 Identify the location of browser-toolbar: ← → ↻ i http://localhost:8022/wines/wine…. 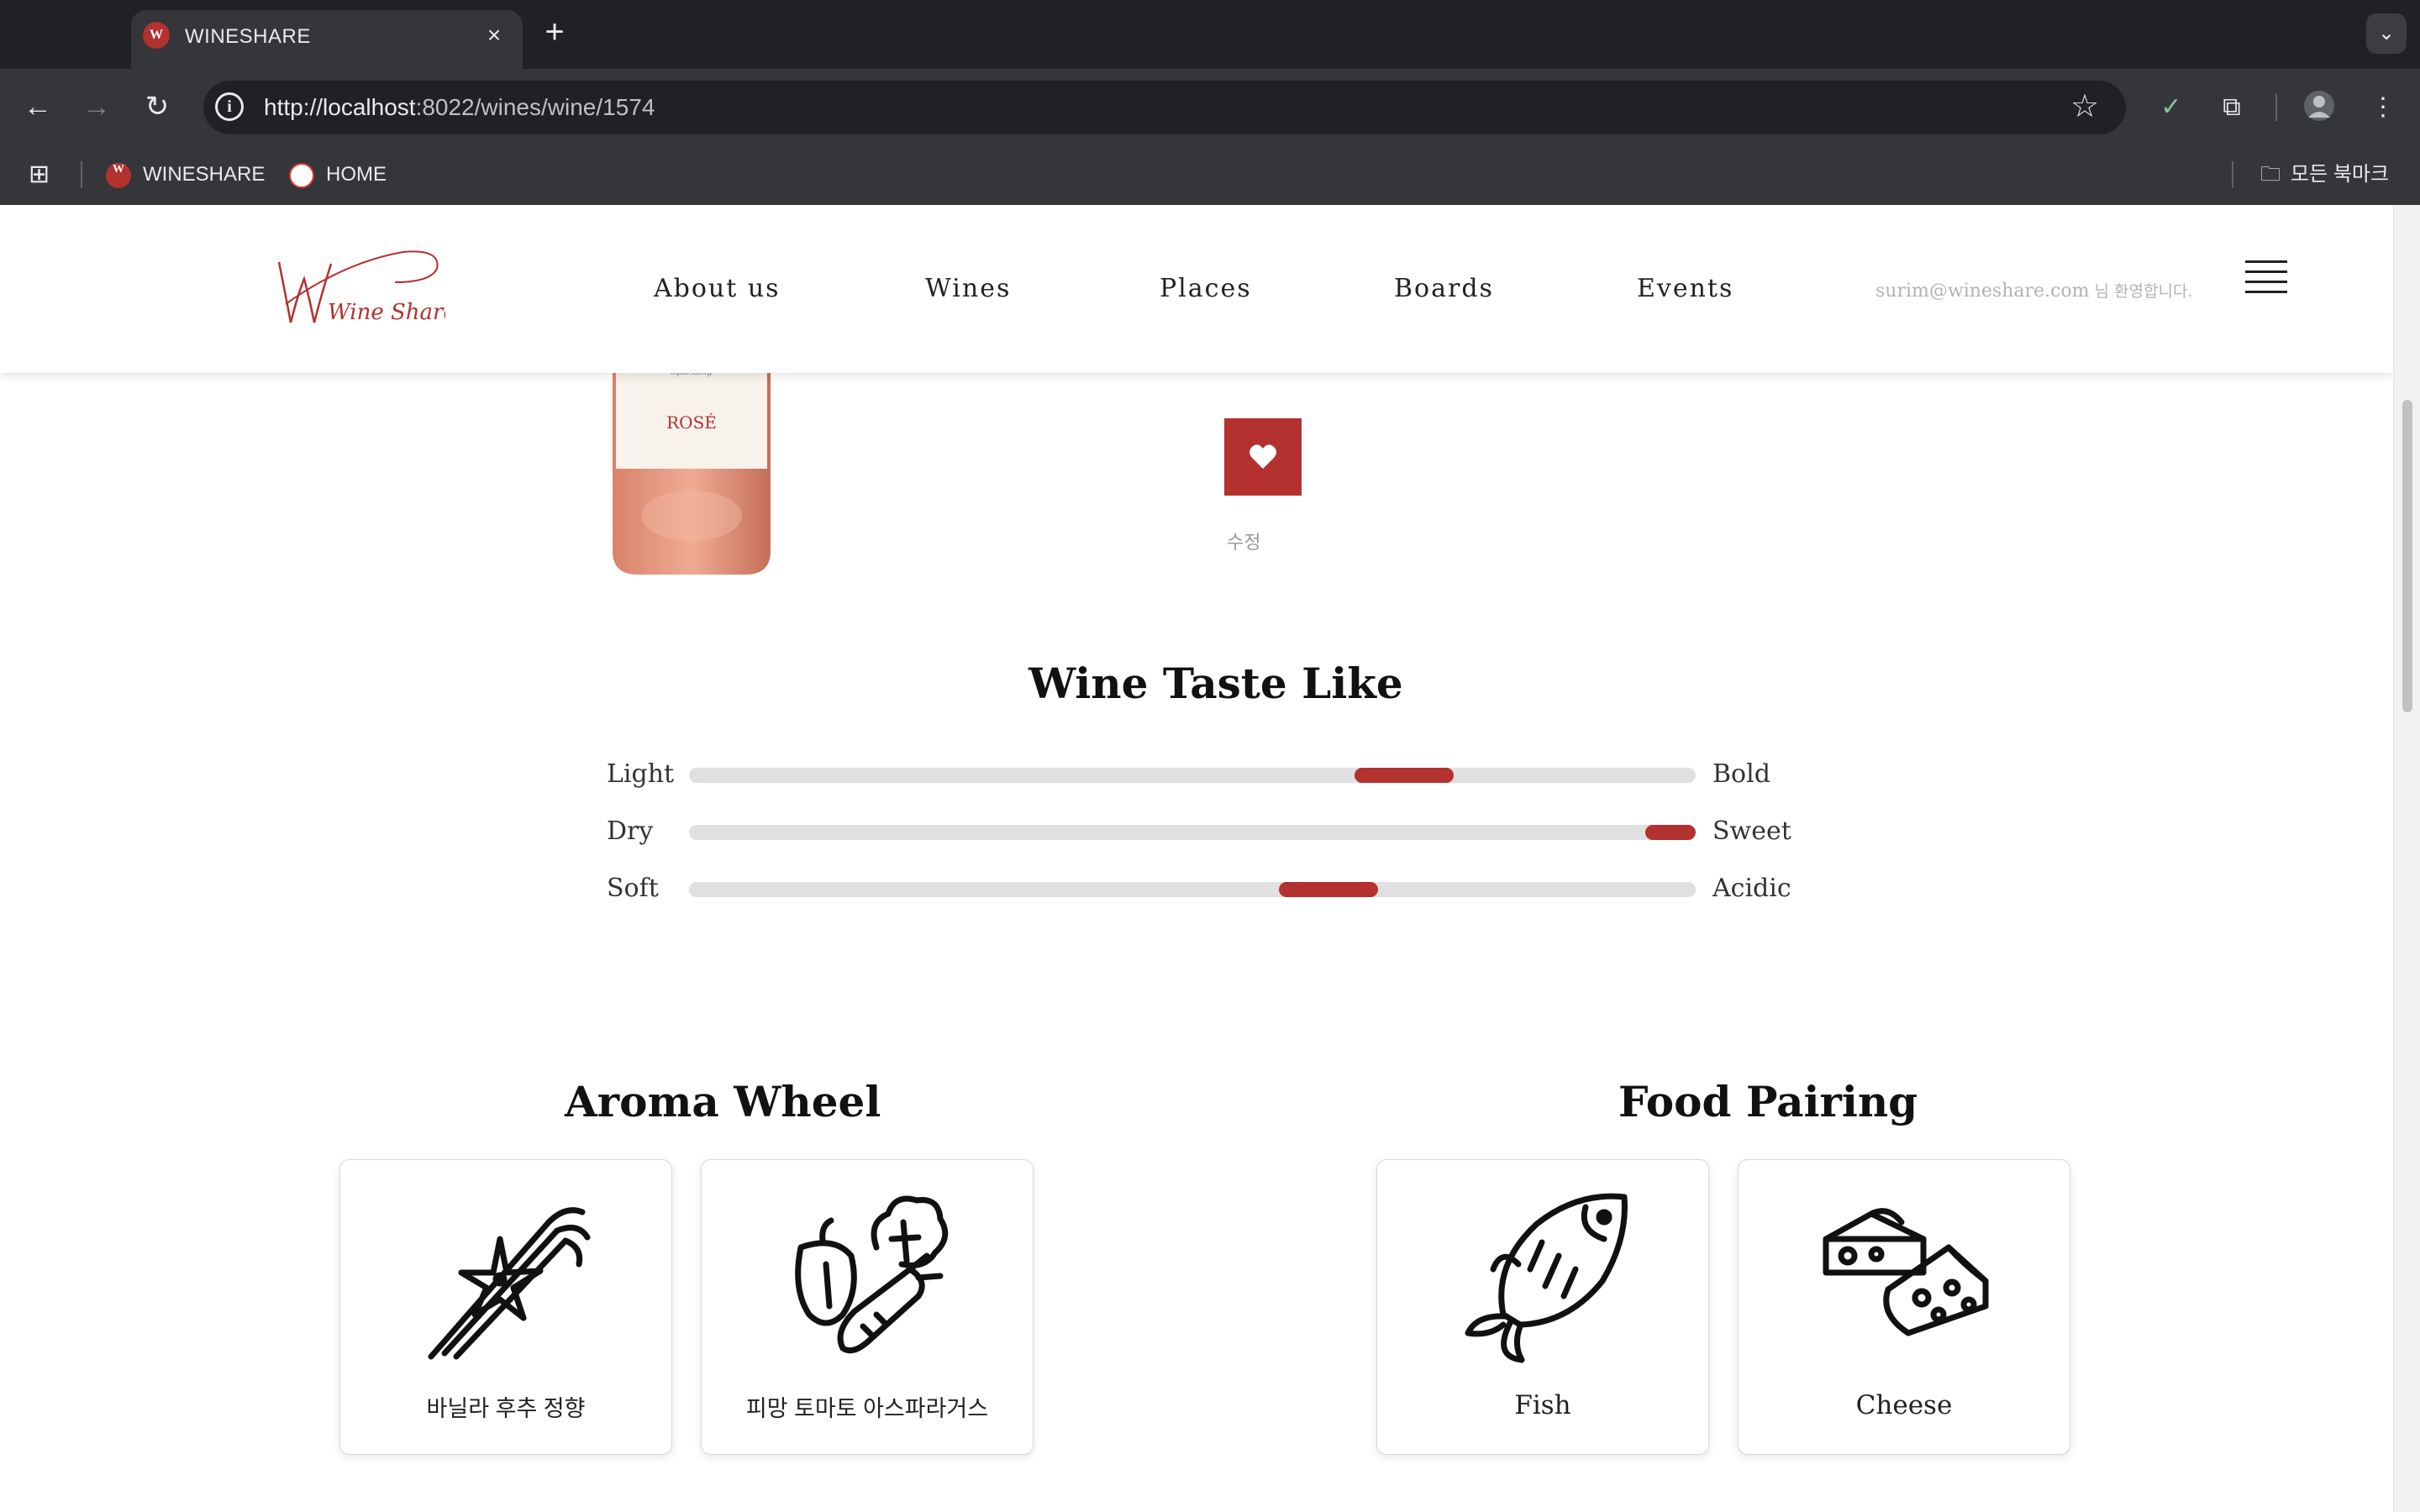
(1210, 106).